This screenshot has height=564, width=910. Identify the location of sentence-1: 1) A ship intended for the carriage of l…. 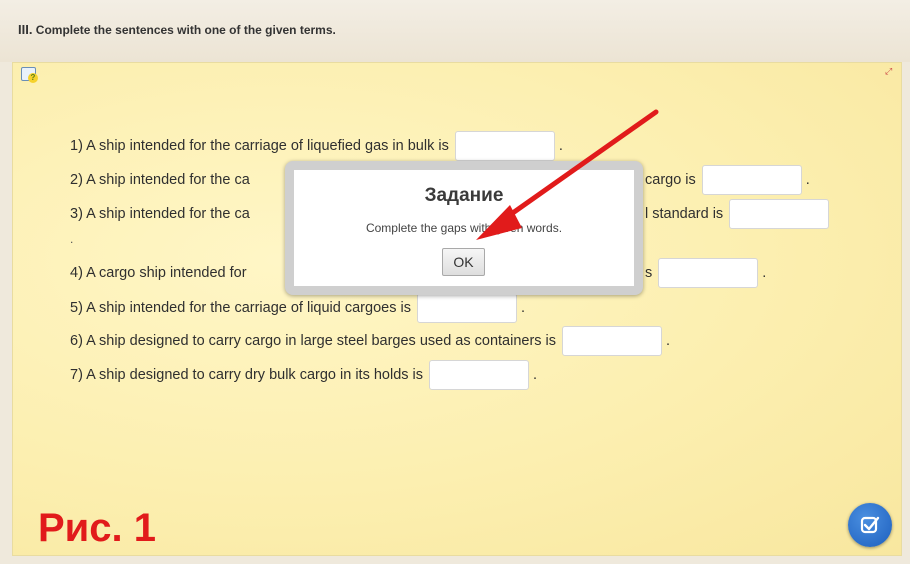
(316, 146).